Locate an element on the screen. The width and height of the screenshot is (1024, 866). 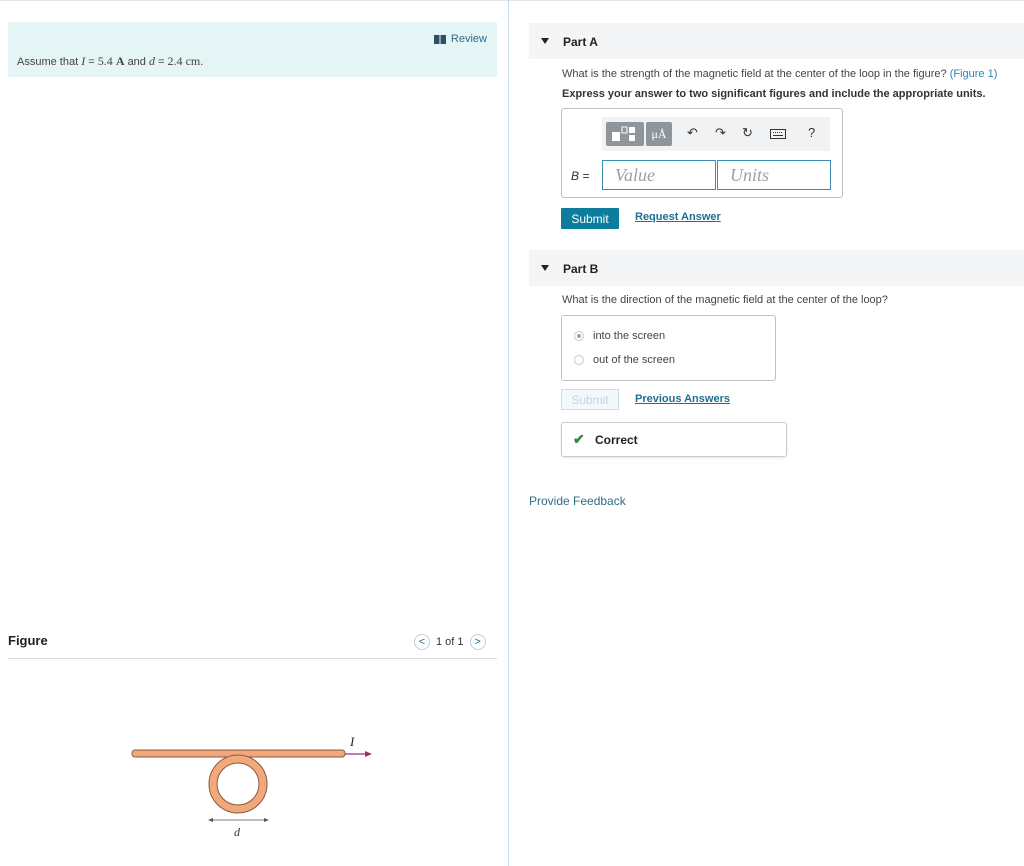
diameter-symbol: d is located at coordinates (151, 61).